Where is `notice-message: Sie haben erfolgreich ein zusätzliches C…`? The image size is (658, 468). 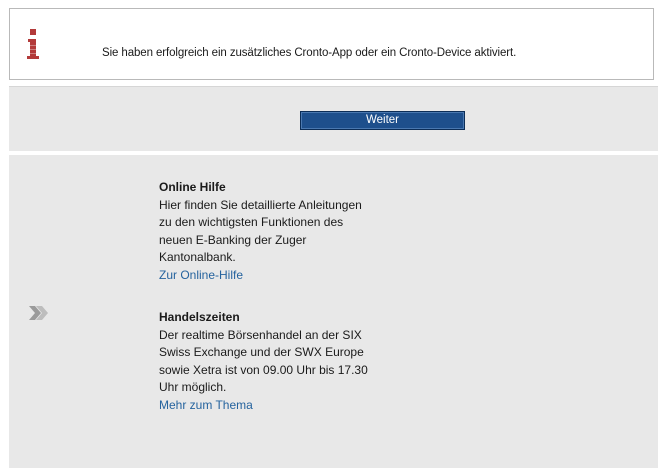 notice-message: Sie haben erfolgreich ein zusätzliches C… is located at coordinates (309, 53).